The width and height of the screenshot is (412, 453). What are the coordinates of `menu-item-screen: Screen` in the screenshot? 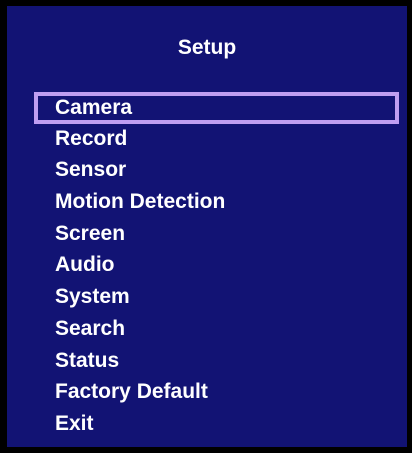 It's located at (216, 235).